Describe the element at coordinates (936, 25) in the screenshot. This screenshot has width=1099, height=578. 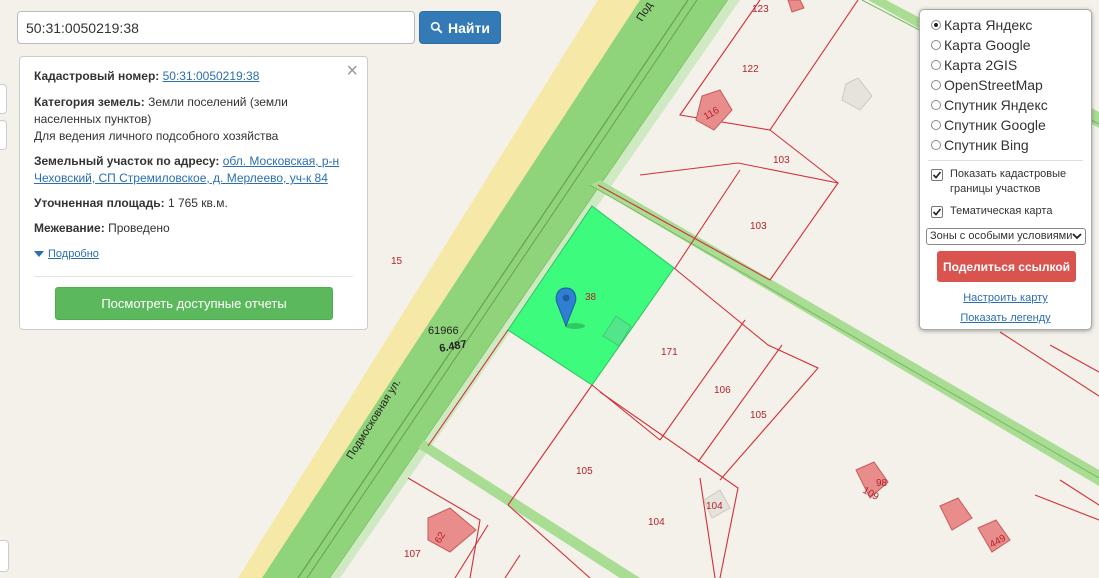
I see `radio-selected-icon` at that location.